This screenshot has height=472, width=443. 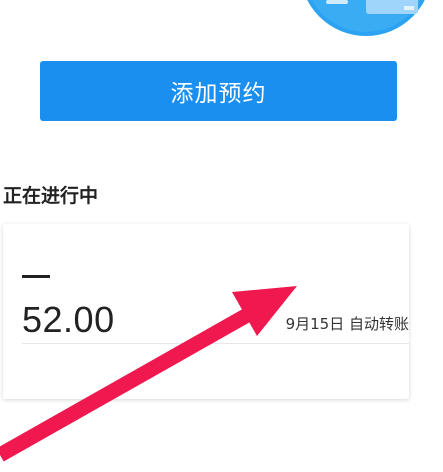 I want to click on reservation-amount: 52.00, so click(x=68, y=319).